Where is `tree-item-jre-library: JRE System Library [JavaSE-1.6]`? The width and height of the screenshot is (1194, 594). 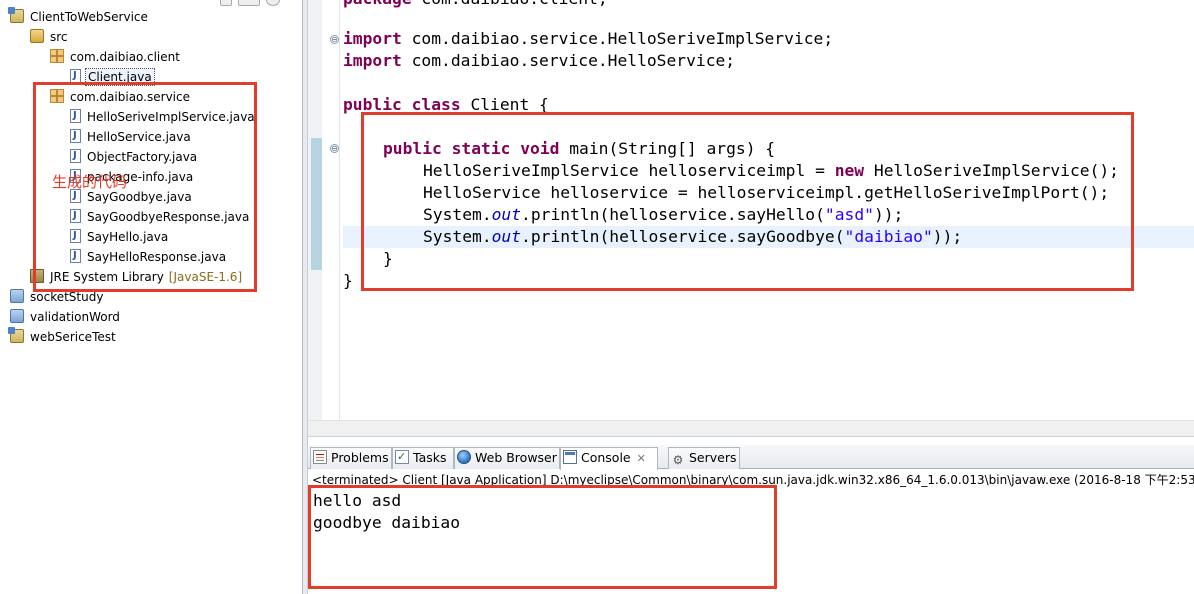 tree-item-jre-library: JRE System Library [JavaSE-1.6] is located at coordinates (136, 277).